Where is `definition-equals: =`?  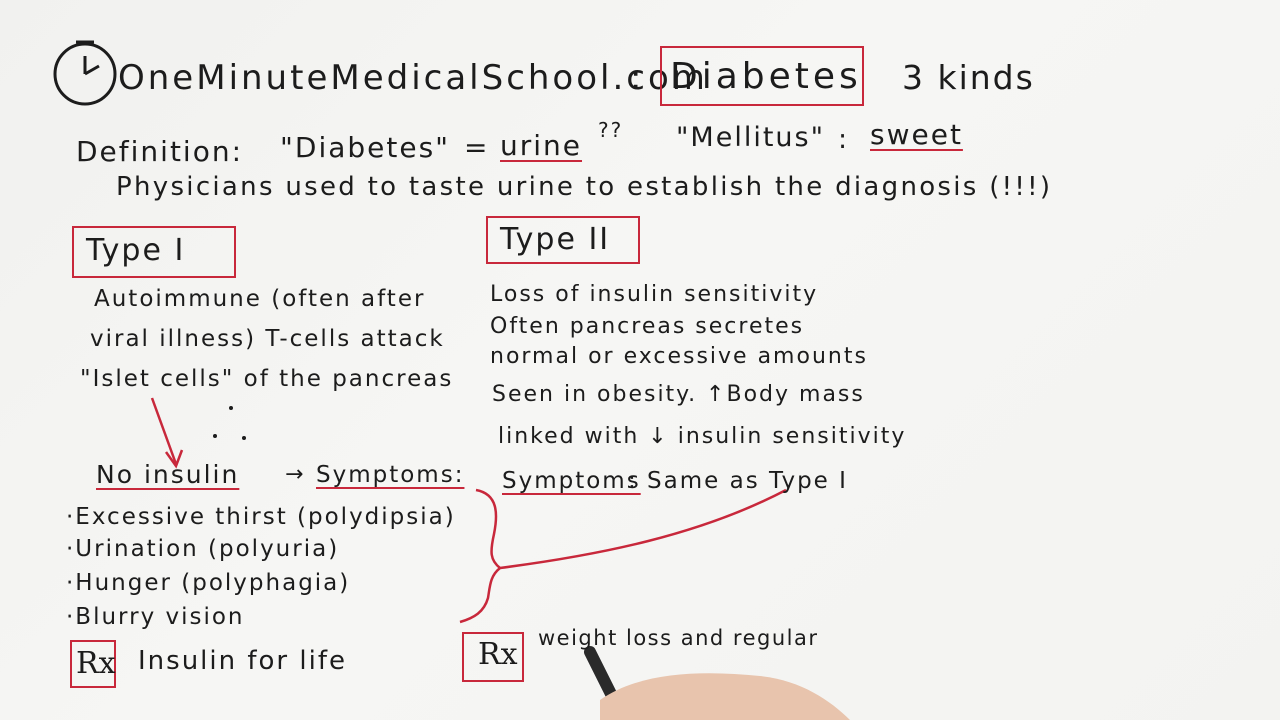 definition-equals: = is located at coordinates (477, 147).